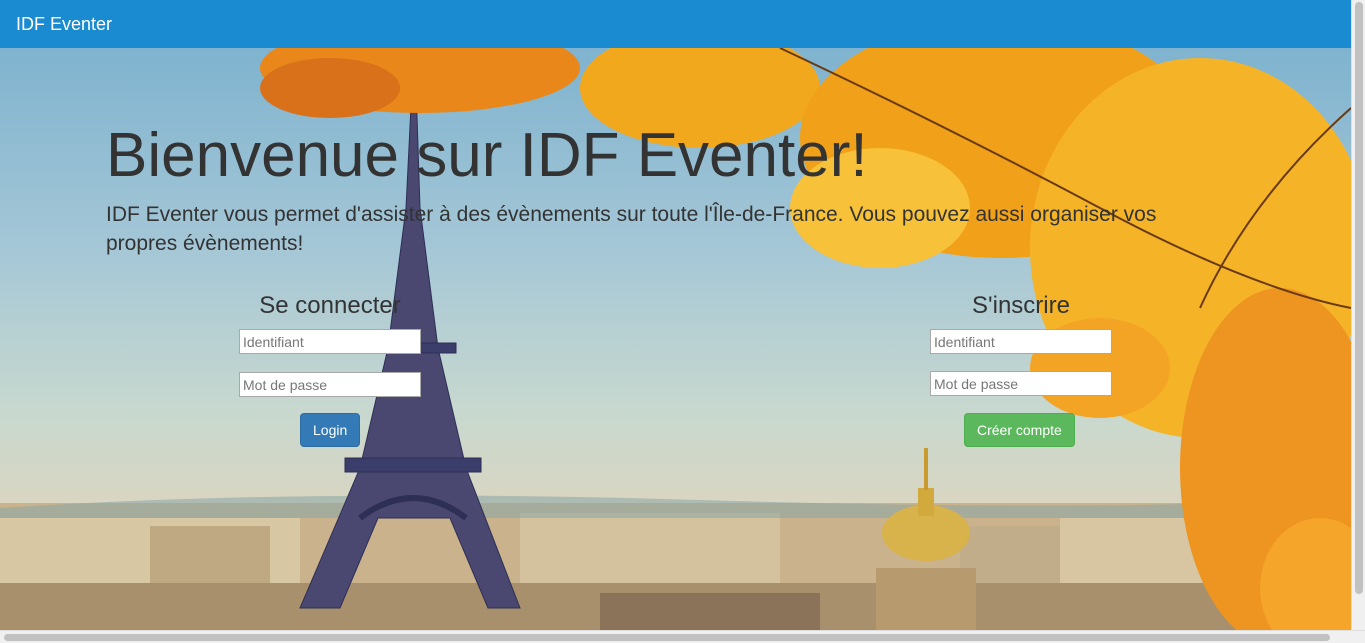 Image resolution: width=1365 pixels, height=643 pixels. Describe the element at coordinates (1019, 430) in the screenshot. I see `create-account-button: Créer compte` at that location.